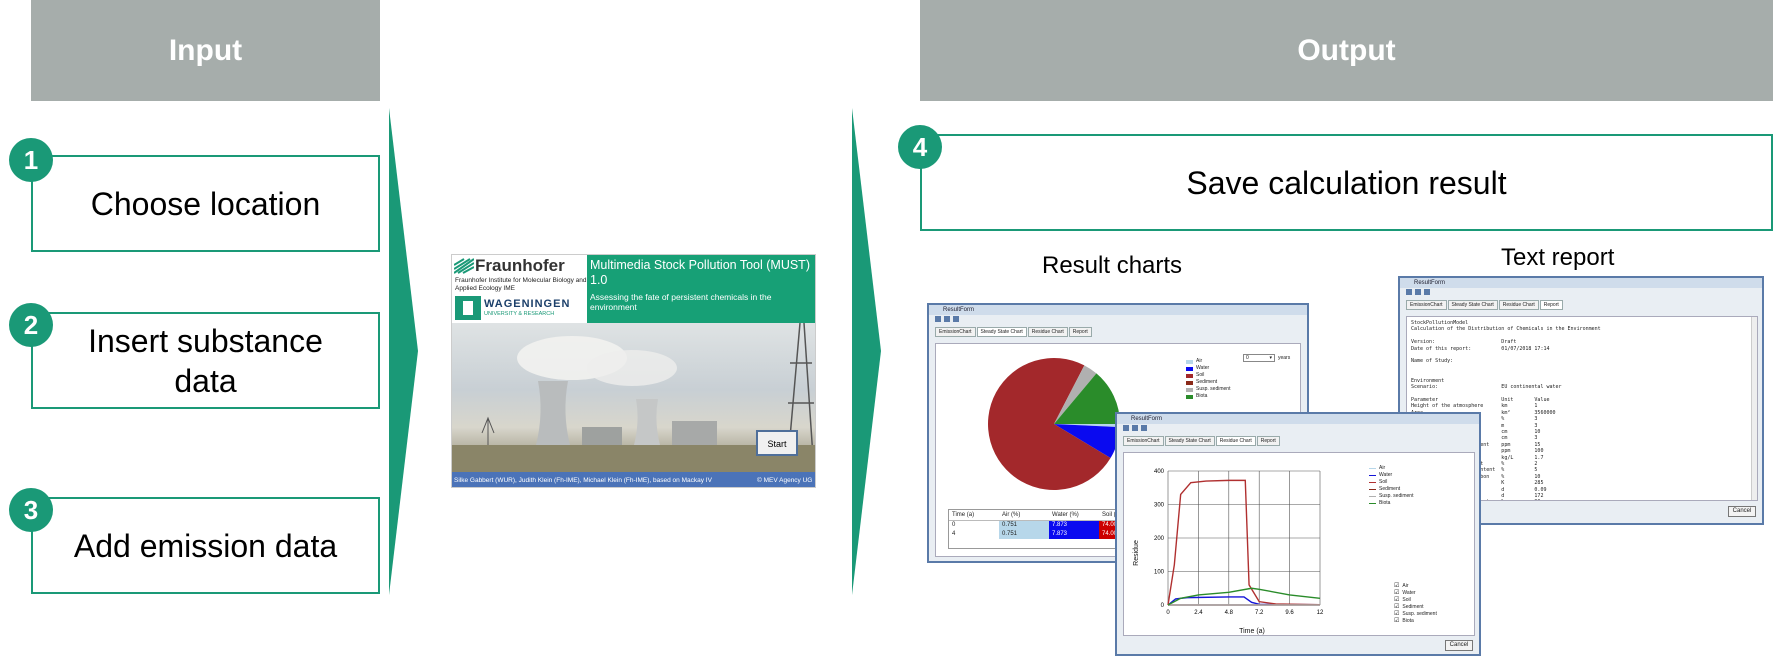 This screenshot has height=657, width=1773. I want to click on year-dropdown-unit: years, so click(1284, 358).